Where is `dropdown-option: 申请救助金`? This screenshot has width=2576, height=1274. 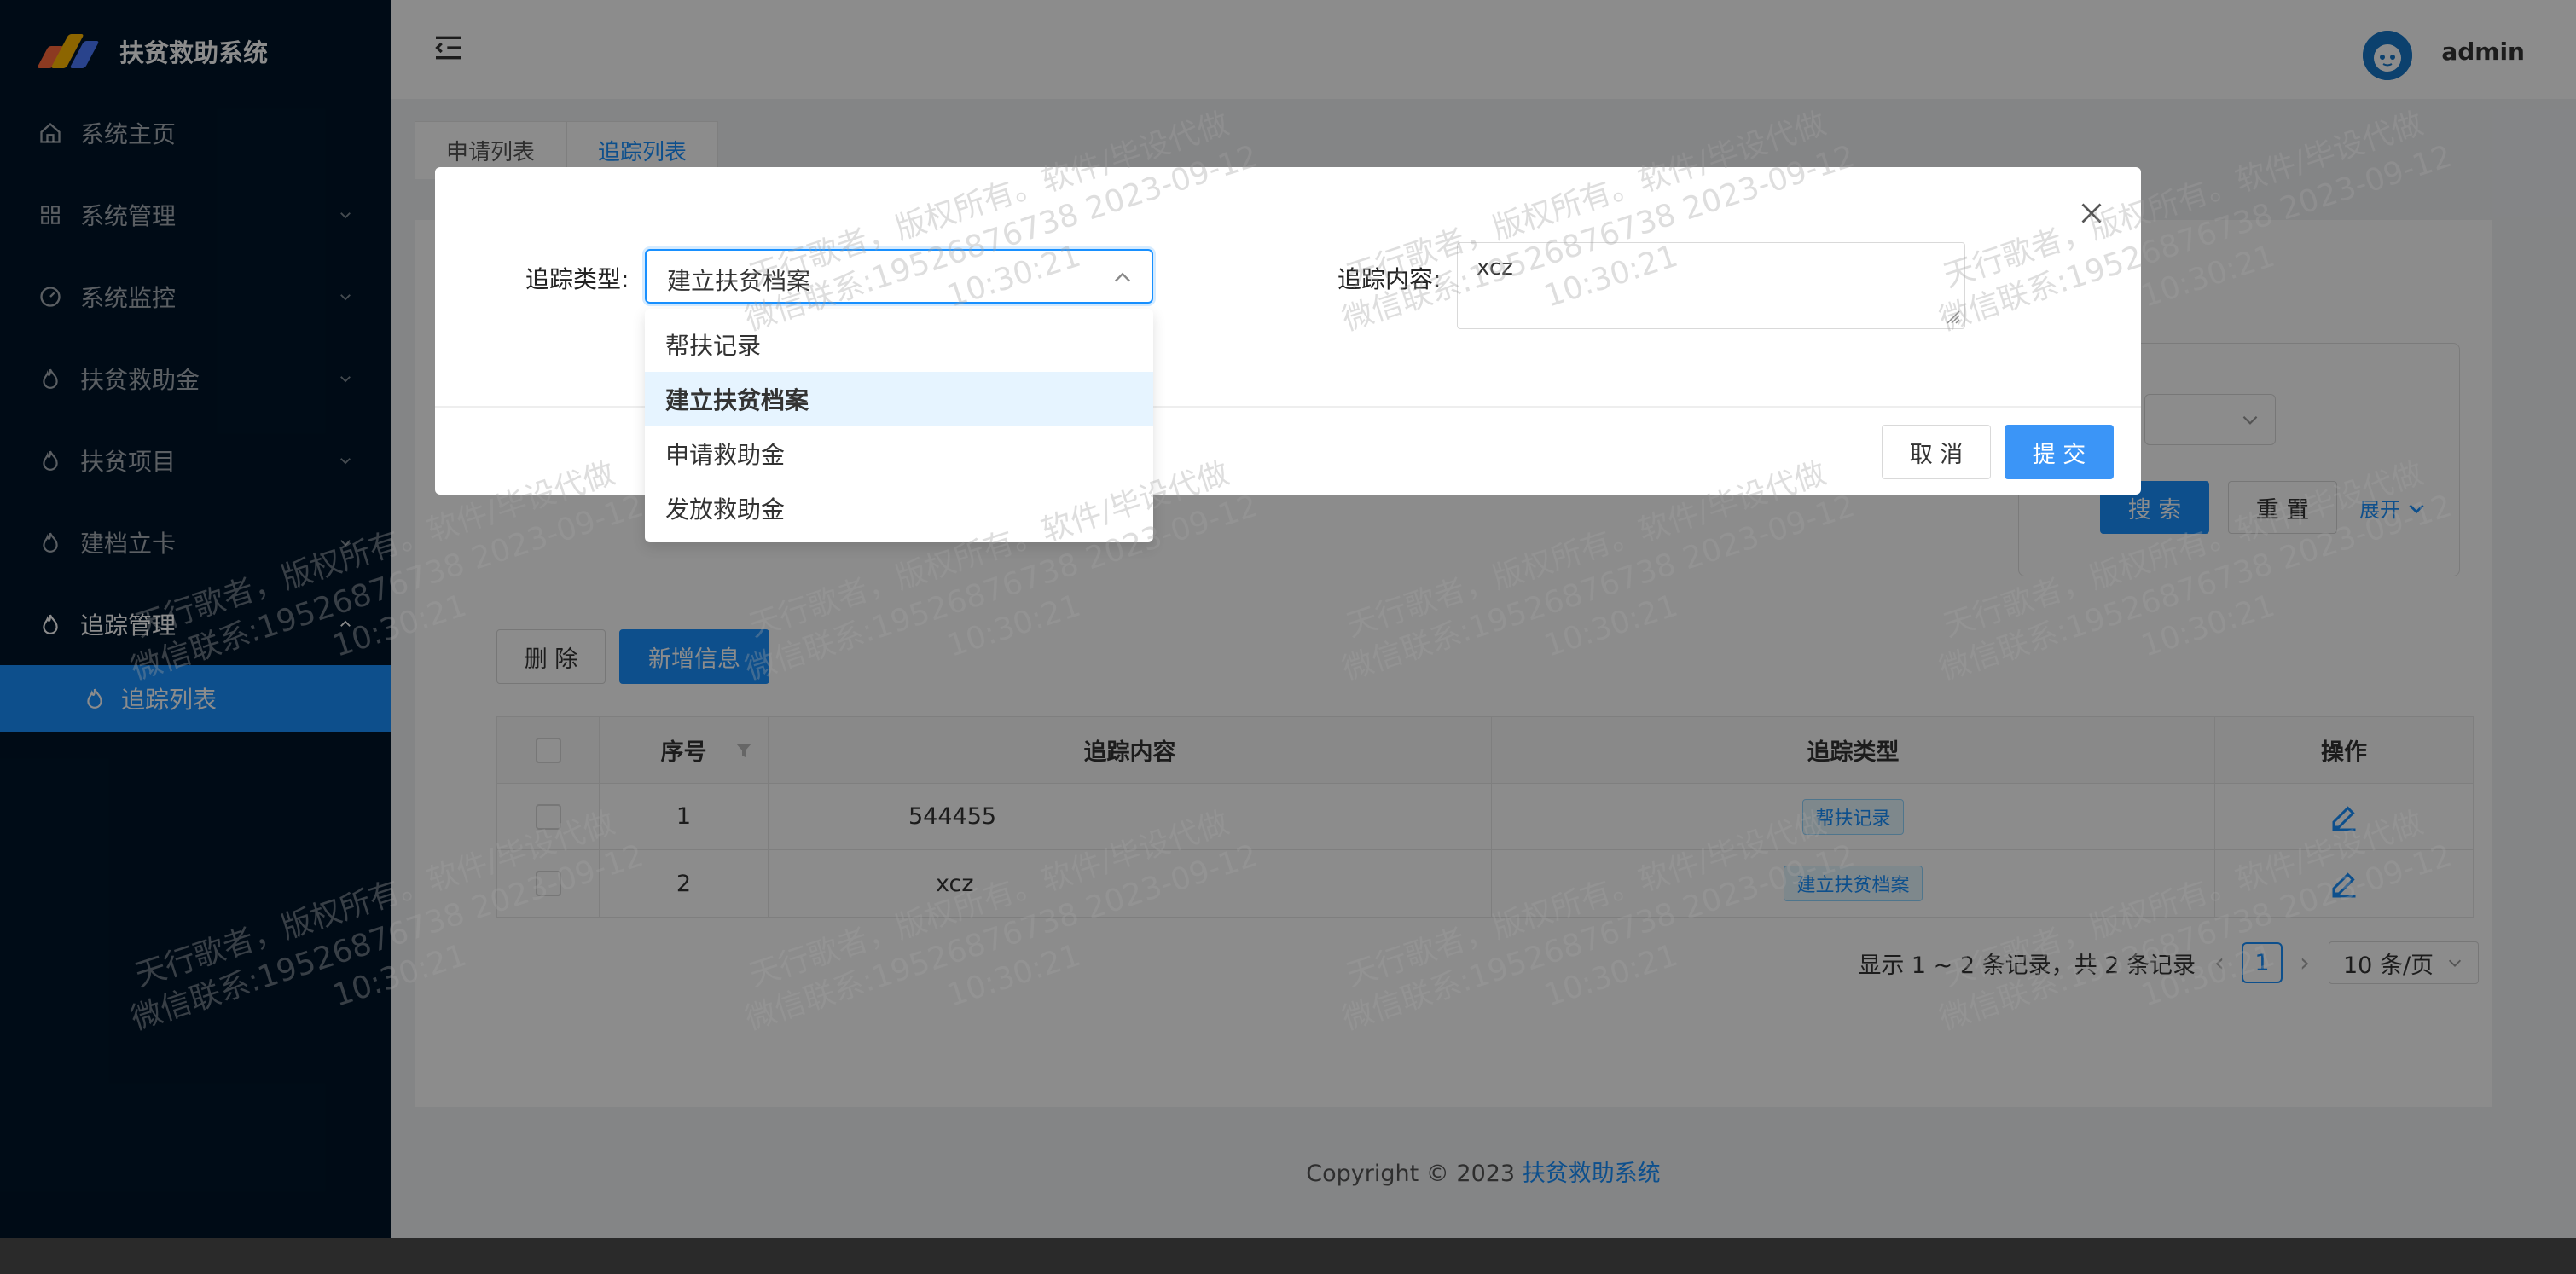
dropdown-option: 申请救助金 is located at coordinates (899, 453).